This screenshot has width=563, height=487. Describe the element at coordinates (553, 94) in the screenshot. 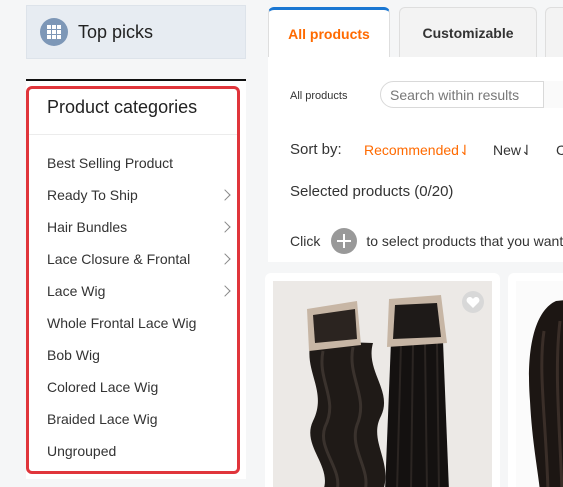

I see `search-button` at that location.